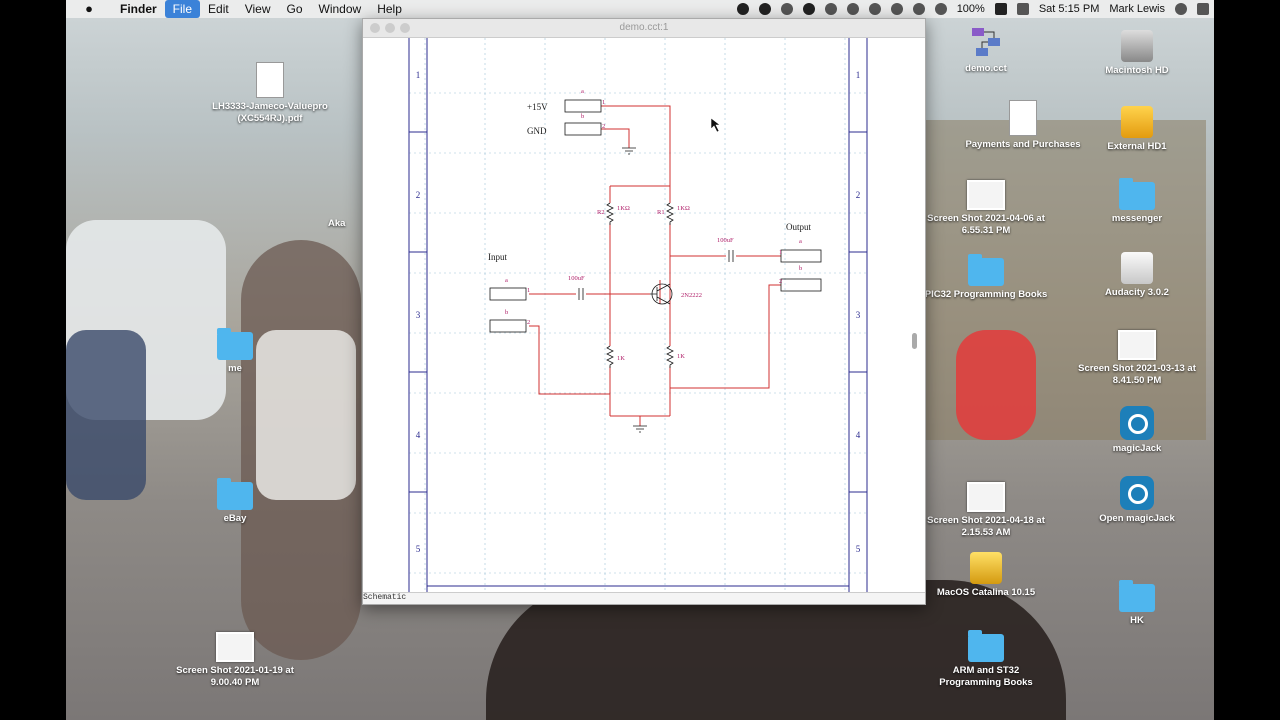 The image size is (1280, 720). Describe the element at coordinates (1137, 374) in the screenshot. I see `desktop-icon-label: Screen Shot 2021-03-13 at 8.41.50 PM` at that location.